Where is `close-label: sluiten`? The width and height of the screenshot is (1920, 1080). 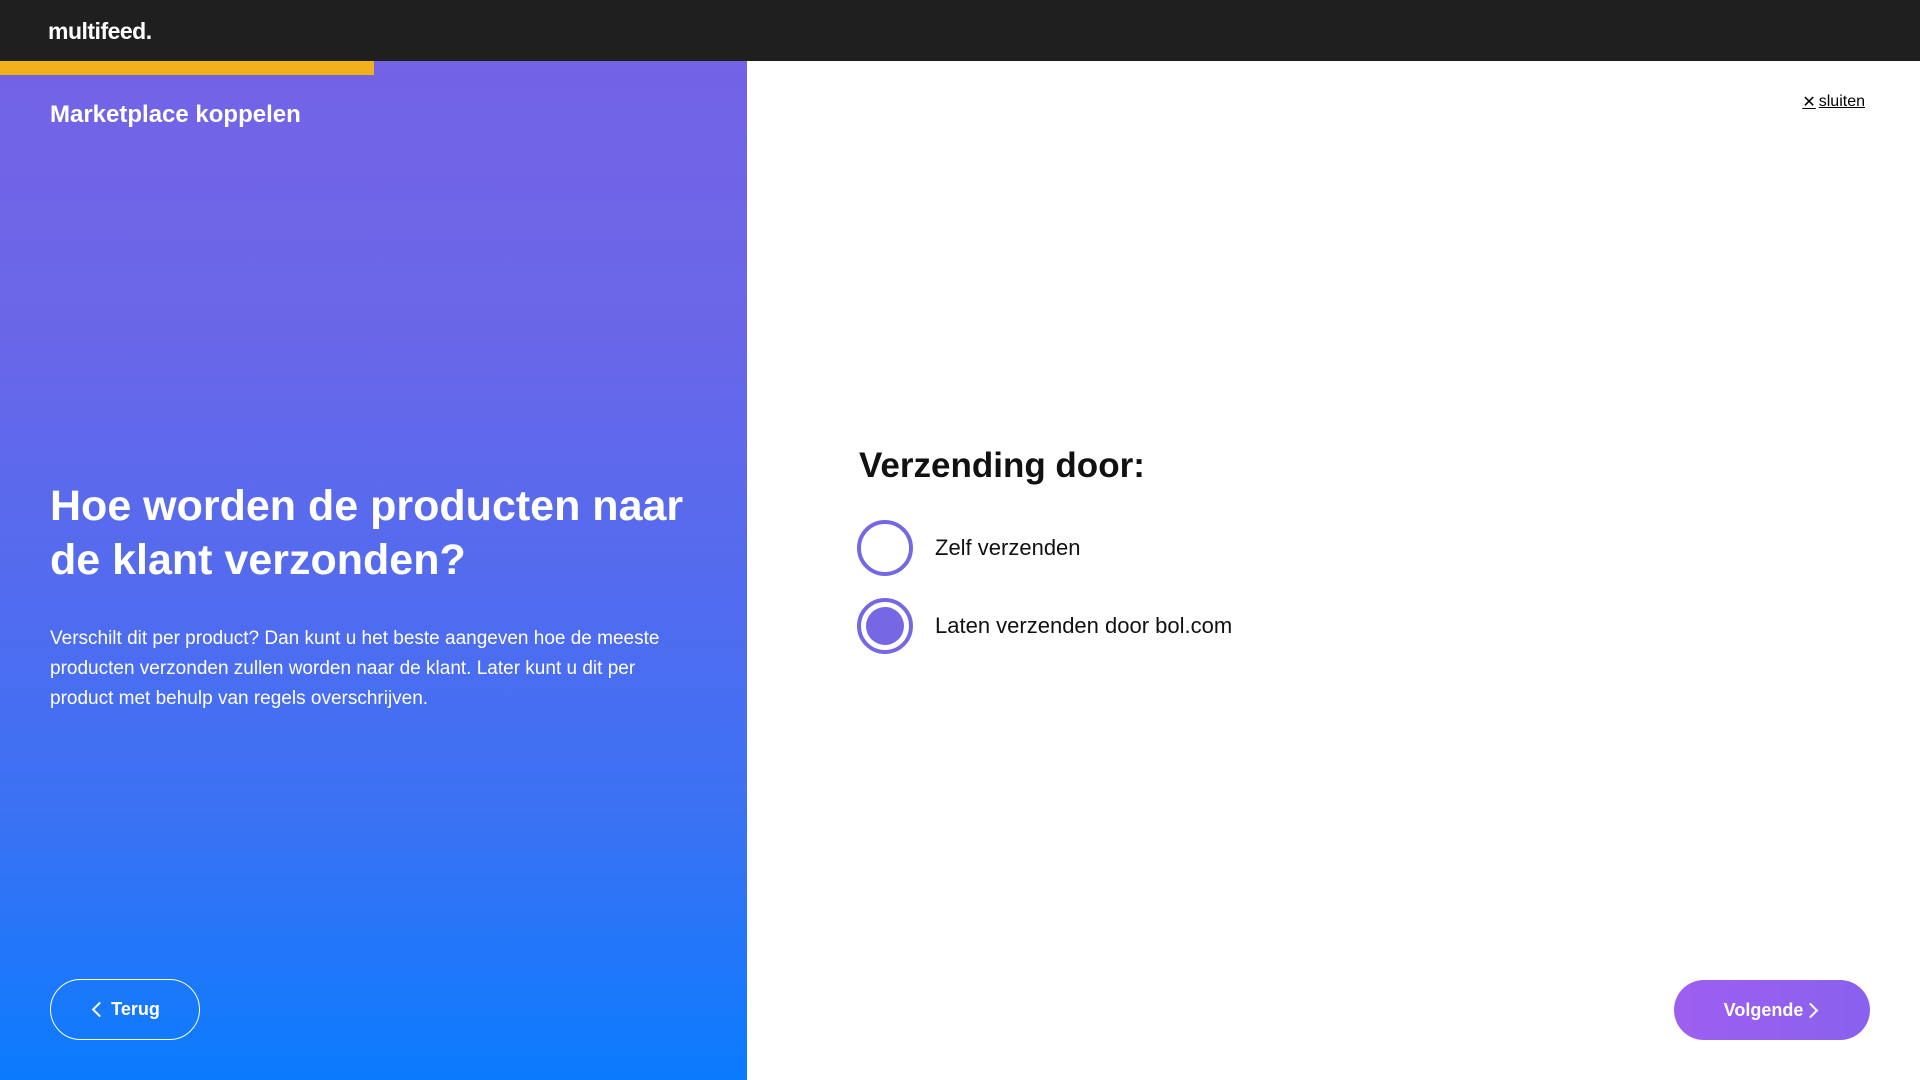 close-label: sluiten is located at coordinates (1841, 101).